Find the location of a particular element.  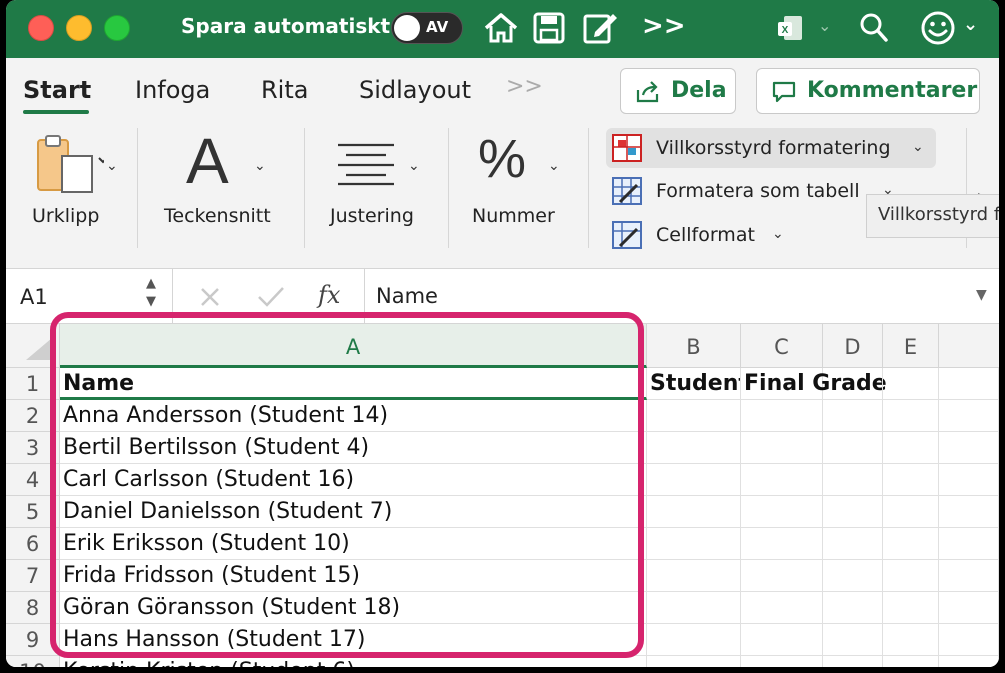

cell-a: Daniel Danielsson (Student 7) is located at coordinates (353, 512).